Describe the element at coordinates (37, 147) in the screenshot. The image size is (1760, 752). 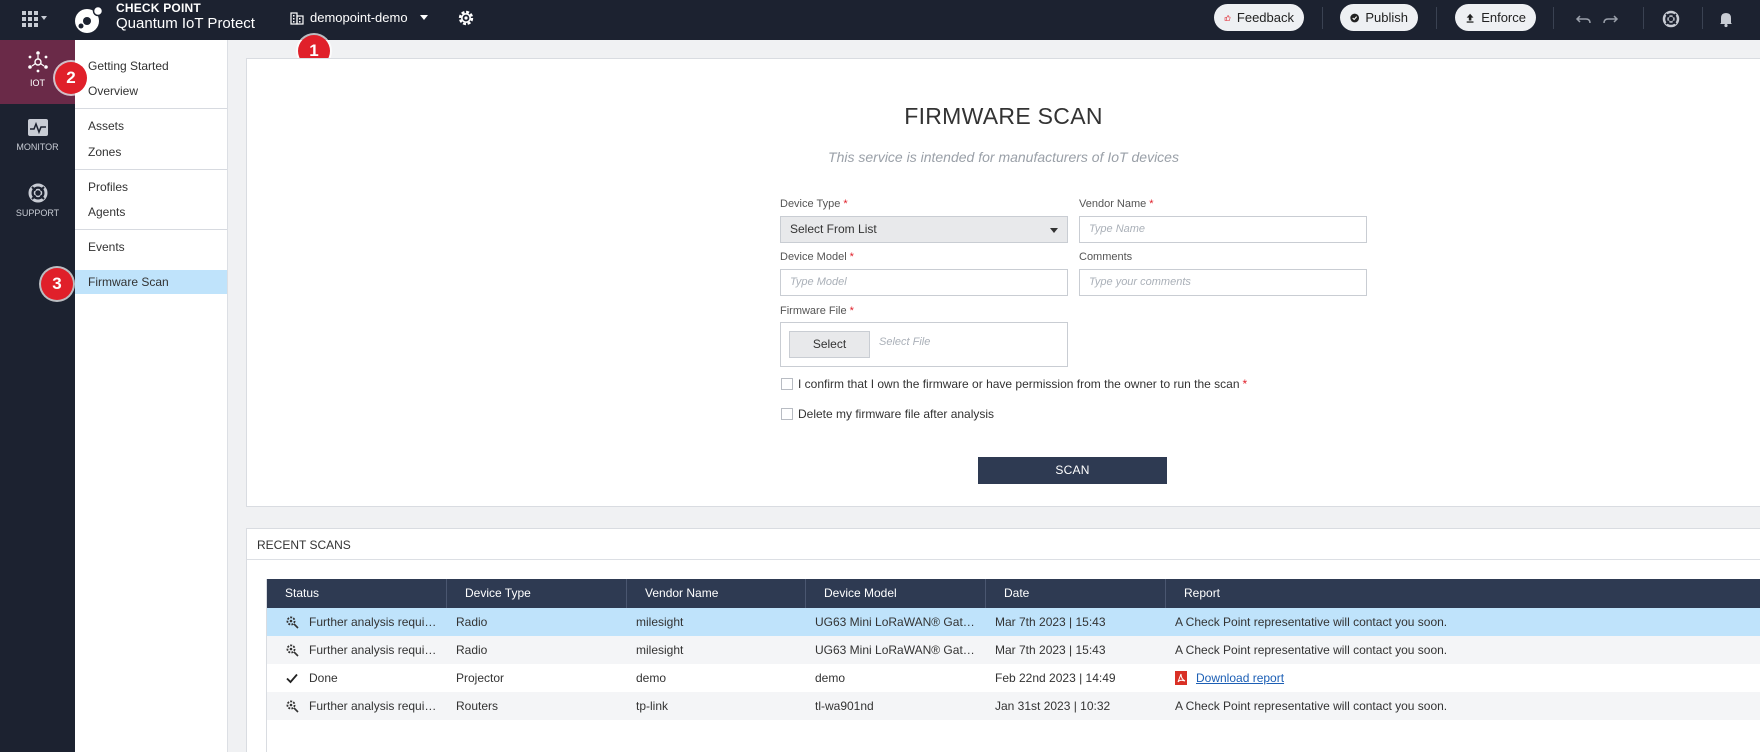
I see `rail-label-monitor: MONITOR` at that location.